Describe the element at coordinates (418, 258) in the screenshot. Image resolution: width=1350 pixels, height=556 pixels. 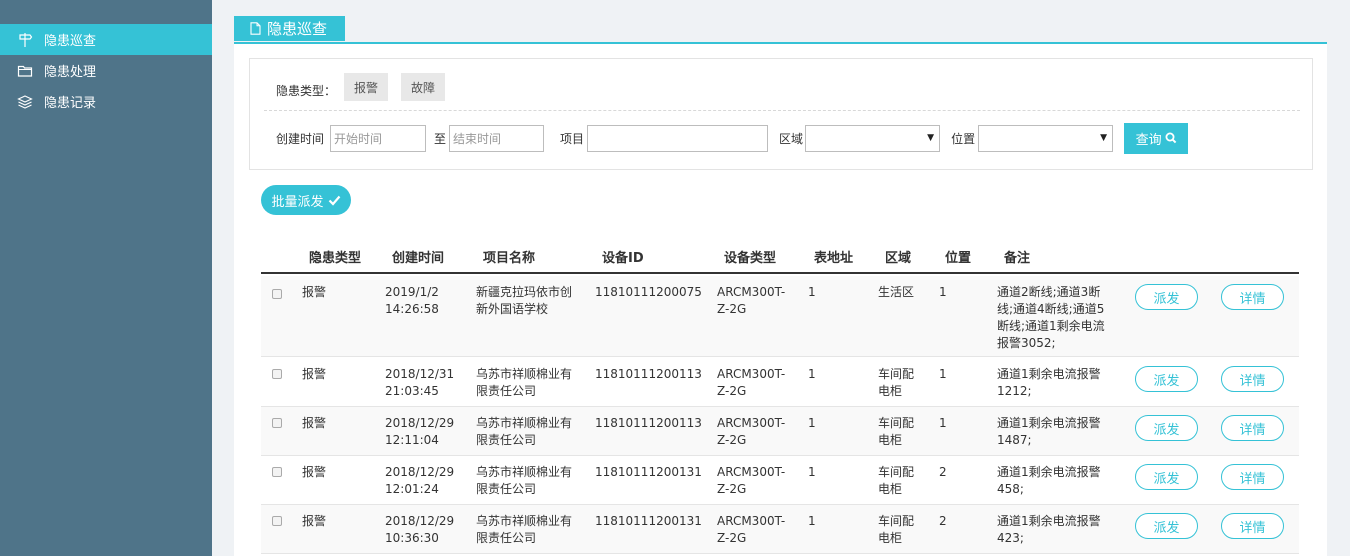
I see `header-time: 创建时间` at that location.